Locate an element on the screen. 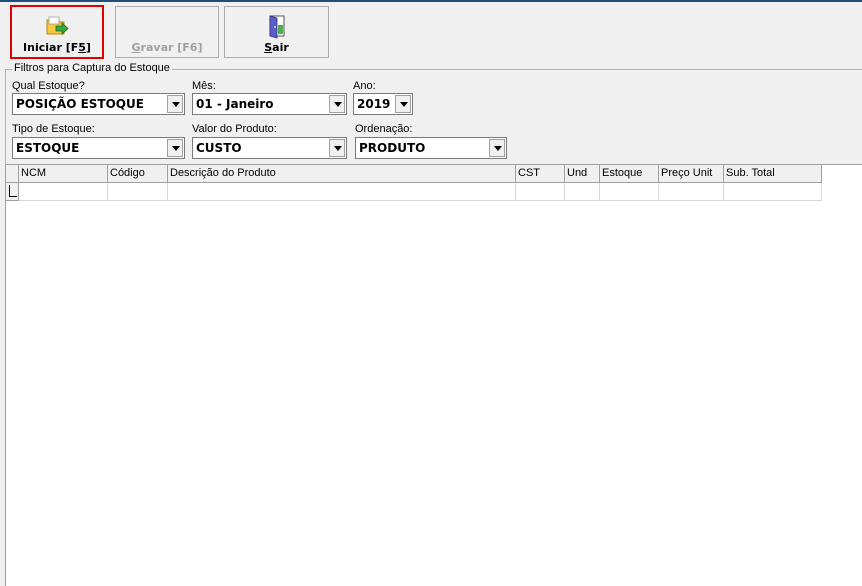  iniciar-button: Iniciar [F5] is located at coordinates (57, 32).